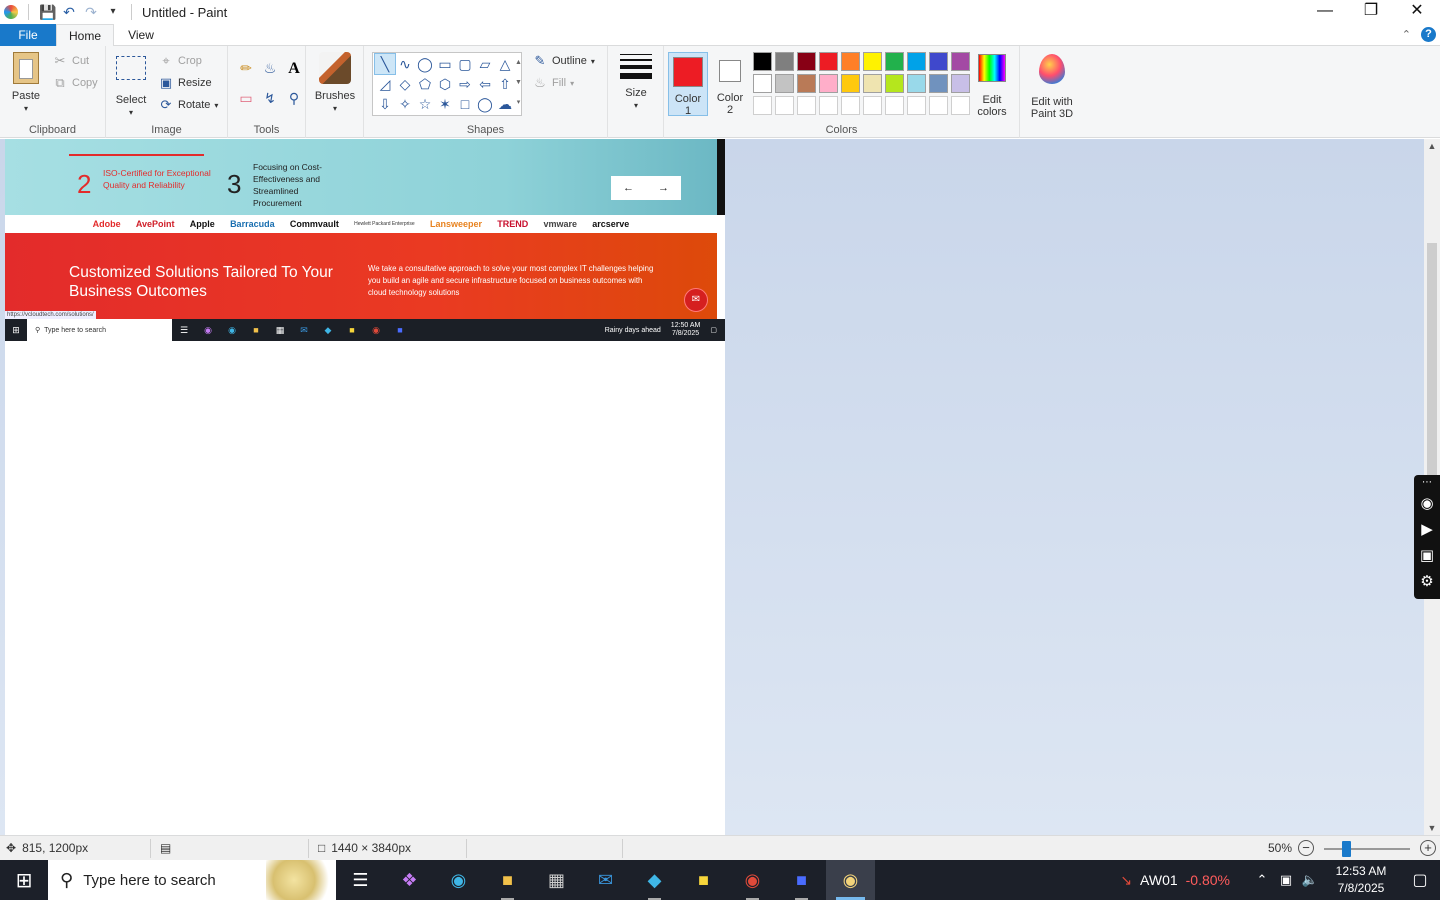 The width and height of the screenshot is (1440, 900). Describe the element at coordinates (654, 880) in the screenshot. I see `pinned-app-button: ◆` at that location.